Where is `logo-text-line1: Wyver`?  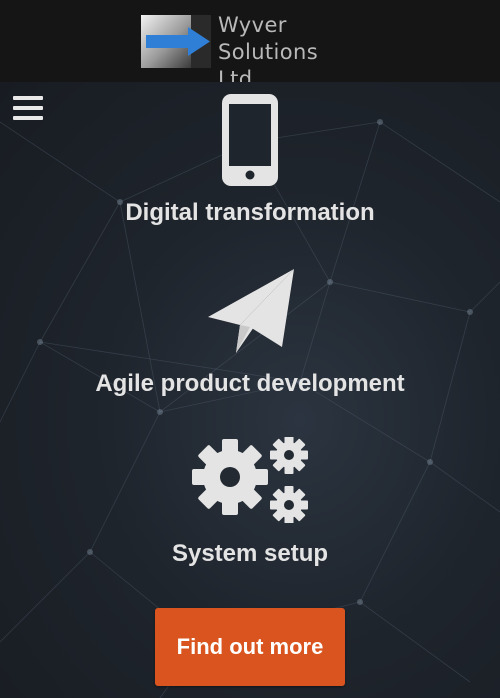 logo-text-line1: Wyver is located at coordinates (252, 25).